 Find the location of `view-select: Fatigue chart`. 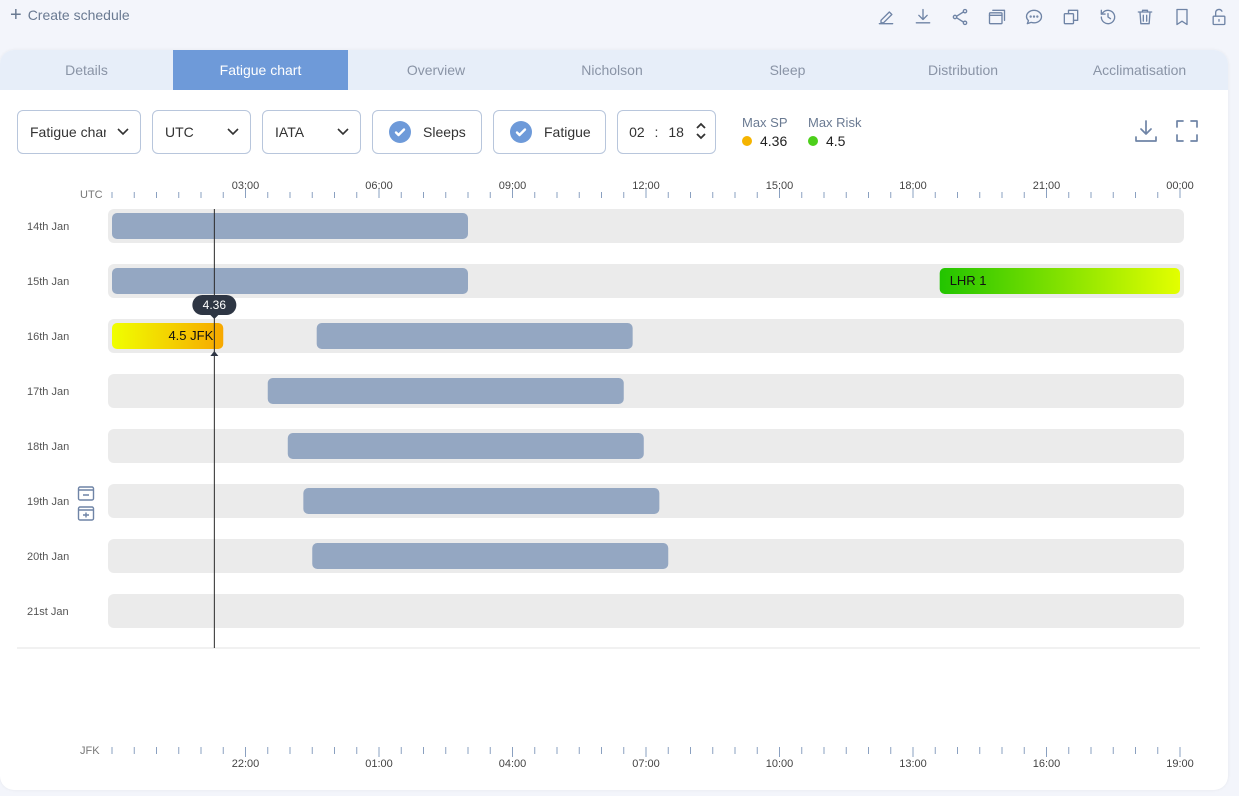

view-select: Fatigue chart is located at coordinates (79, 132).